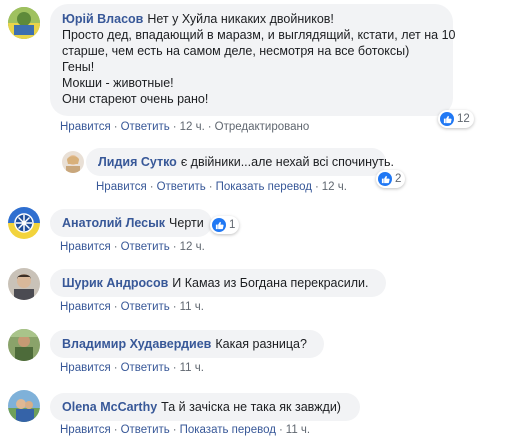  What do you see at coordinates (398, 179) in the screenshot?
I see `reaction-count-value: 2` at bounding box center [398, 179].